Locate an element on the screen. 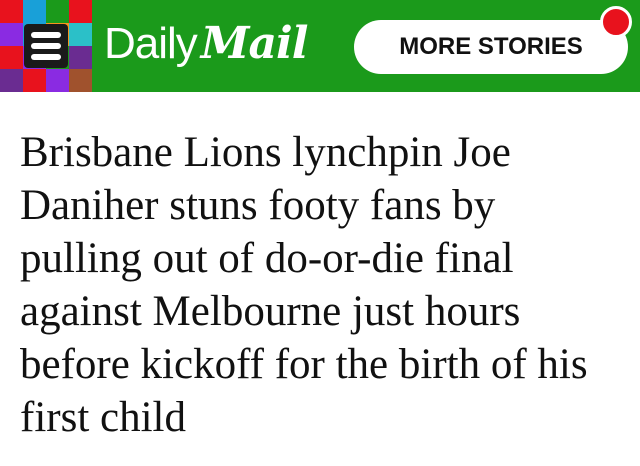  more-stories-button: MORE STORIES is located at coordinates (491, 47).